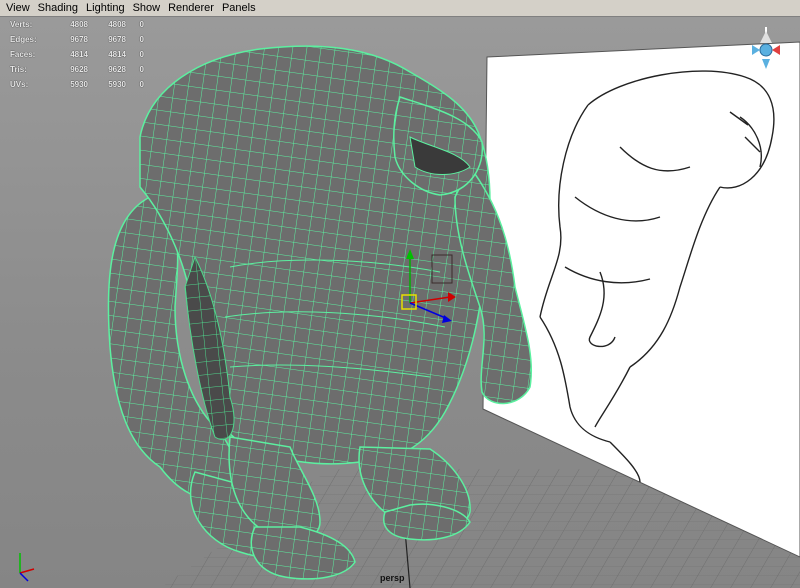 The image size is (800, 588). Describe the element at coordinates (17, 8) in the screenshot. I see `menu-view: View` at that location.